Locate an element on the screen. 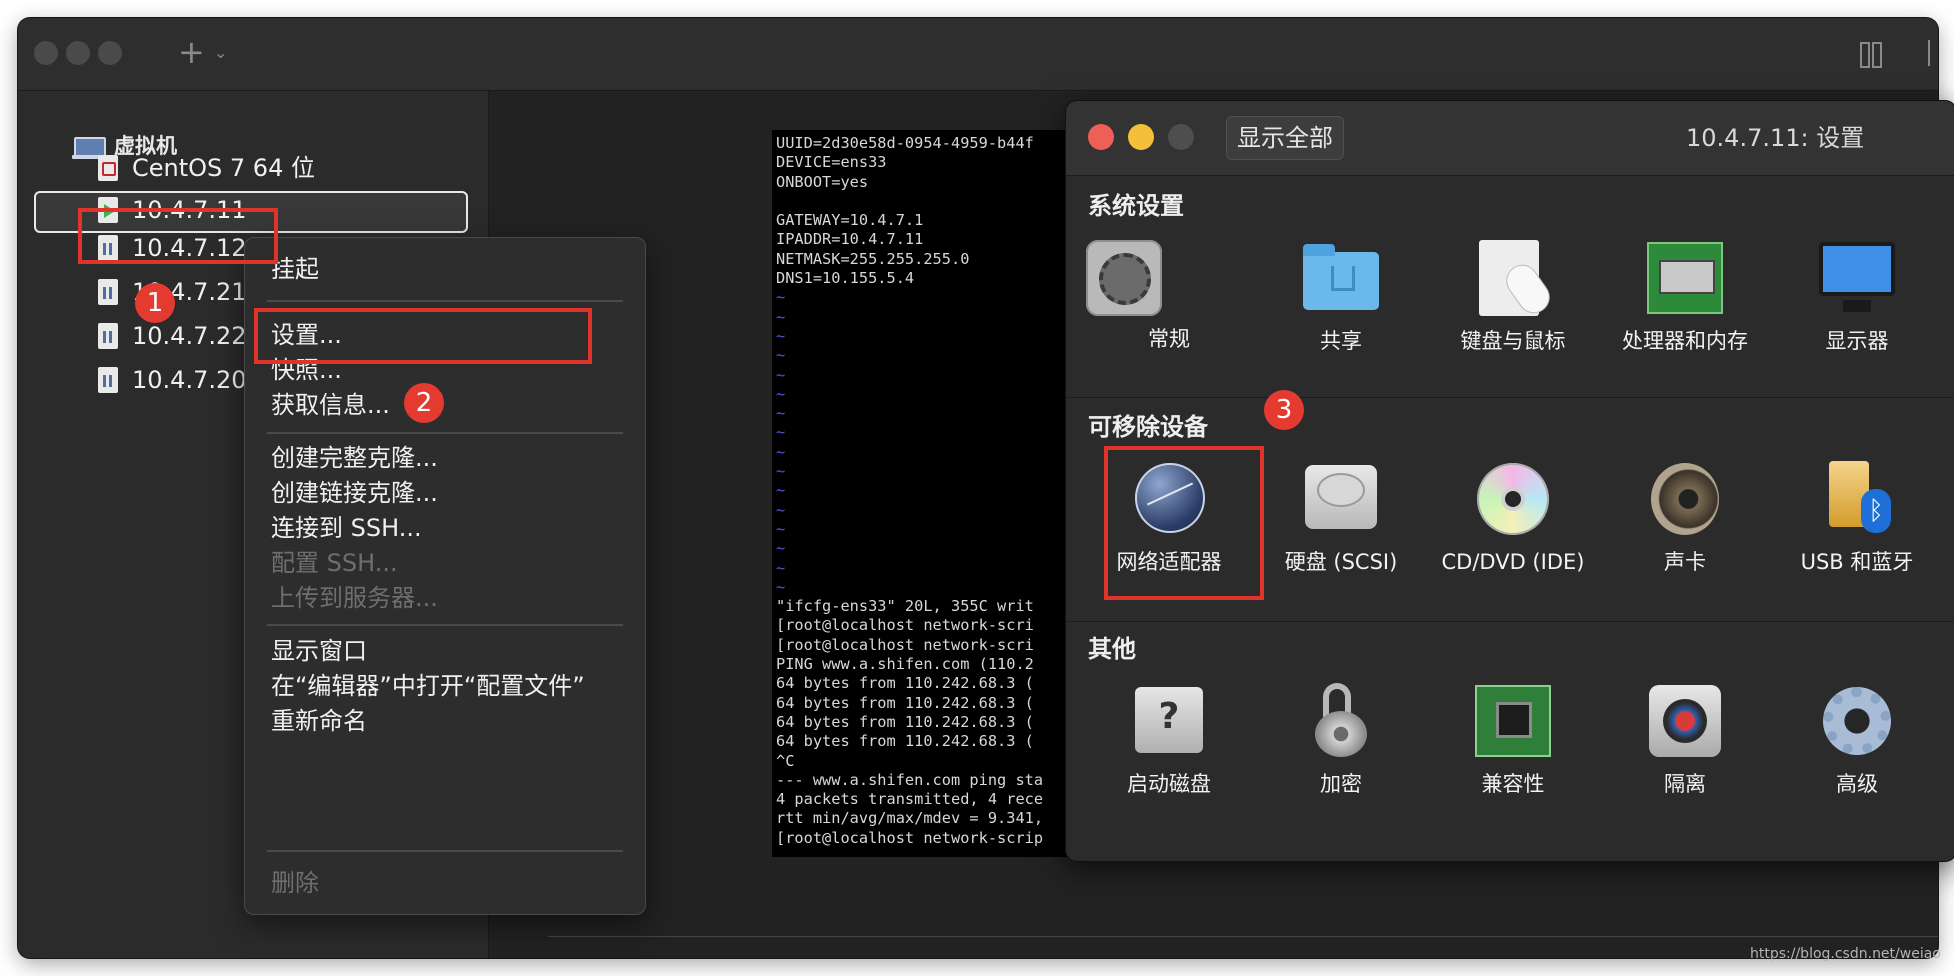 The height and width of the screenshot is (976, 1954). encryption-icon is located at coordinates (1341, 721).